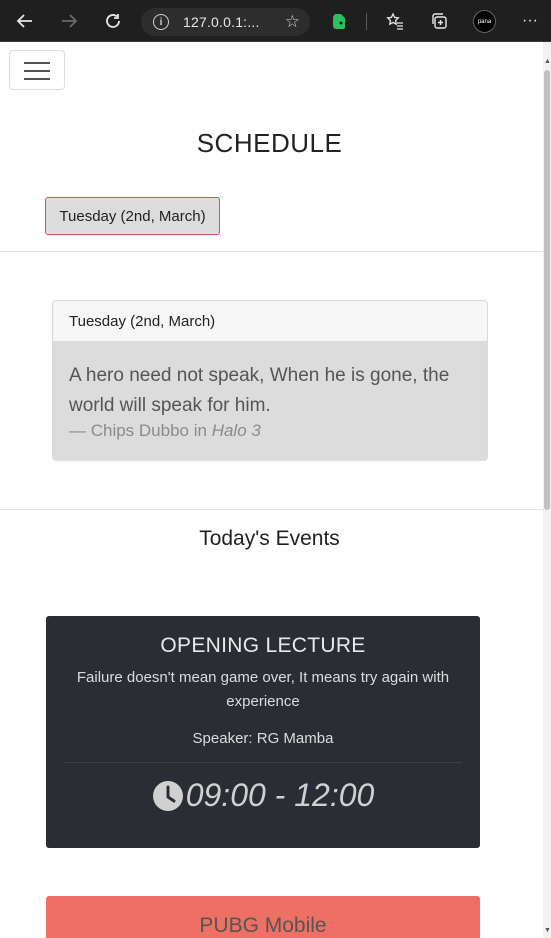 The image size is (551, 938). What do you see at coordinates (339, 21) in the screenshot?
I see `evernote-icon` at bounding box center [339, 21].